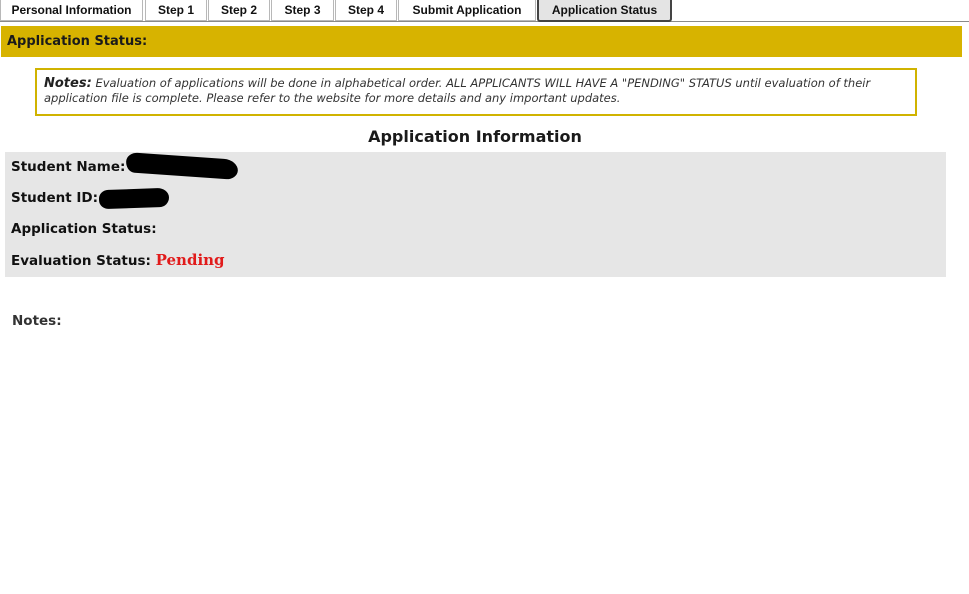 This screenshot has width=969, height=594. I want to click on section-title: Application Information, so click(475, 136).